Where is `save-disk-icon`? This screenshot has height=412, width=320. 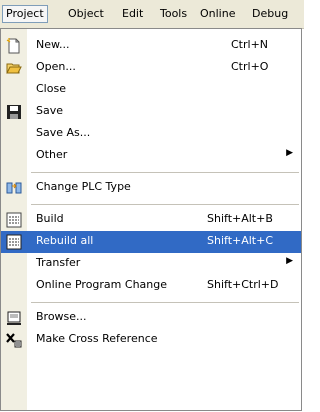
save-disk-icon is located at coordinates (14, 112).